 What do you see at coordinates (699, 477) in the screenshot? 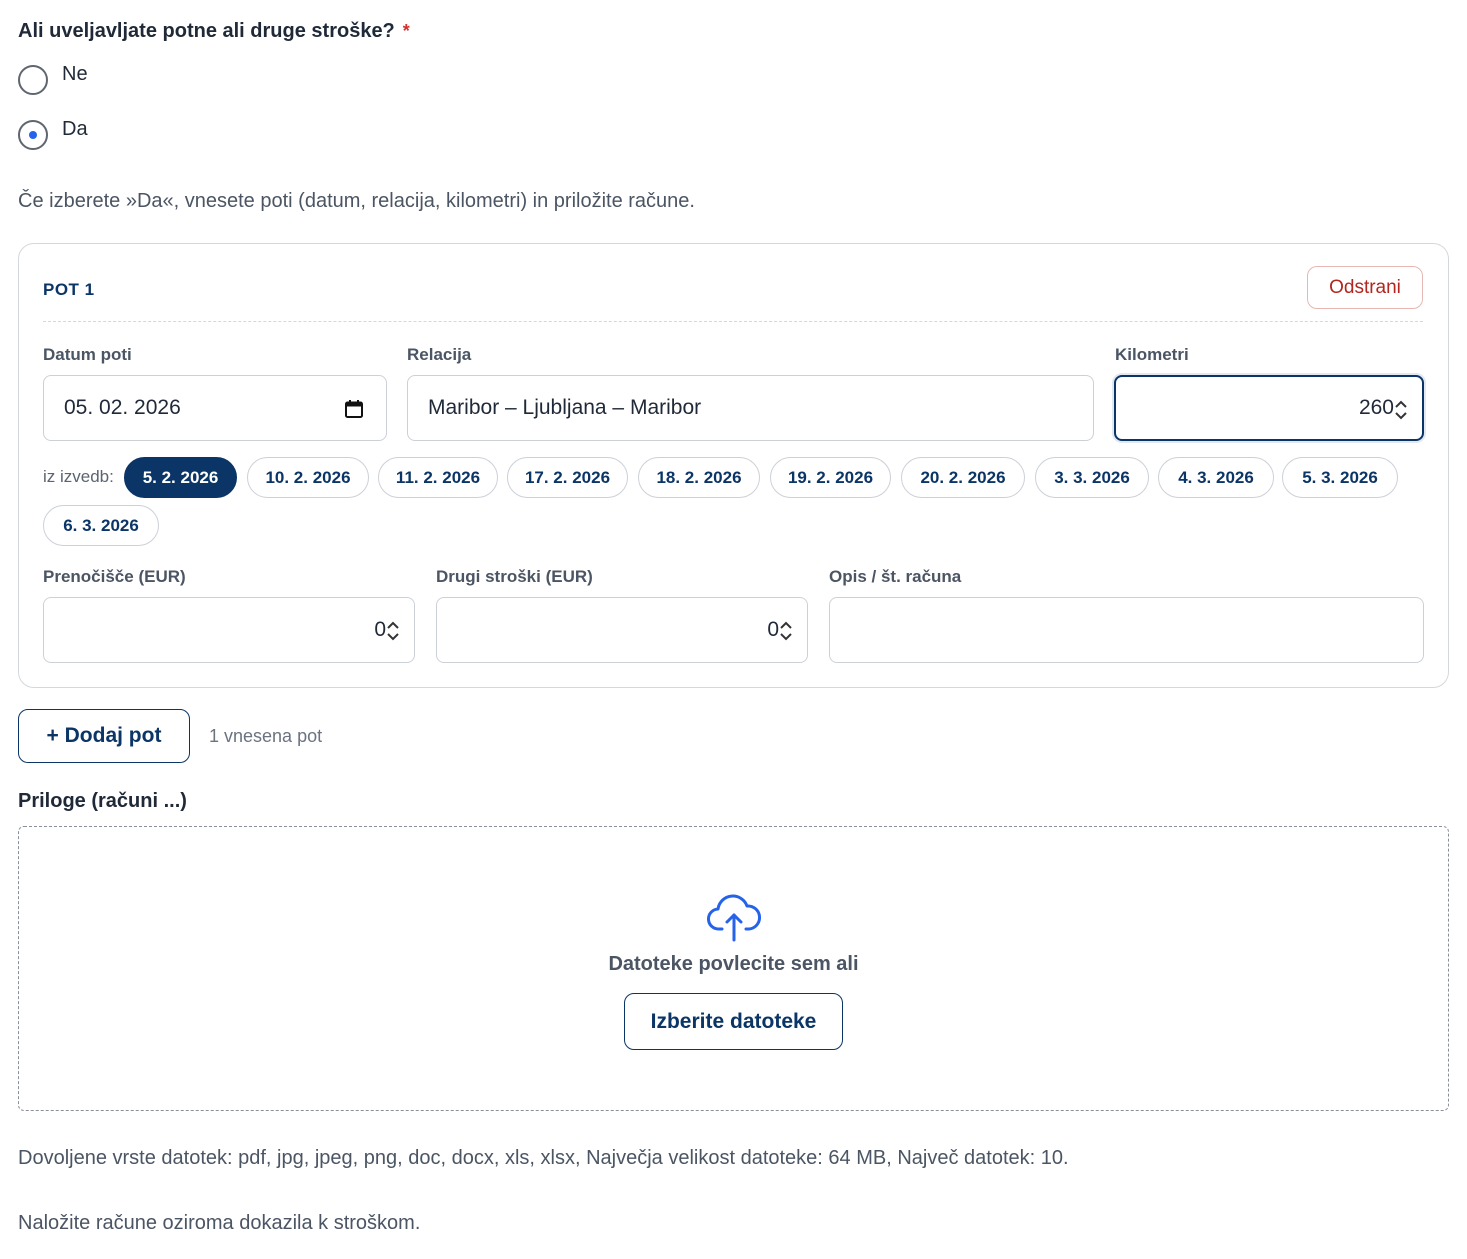
I see `date-chip: 18. 2. 2026` at bounding box center [699, 477].